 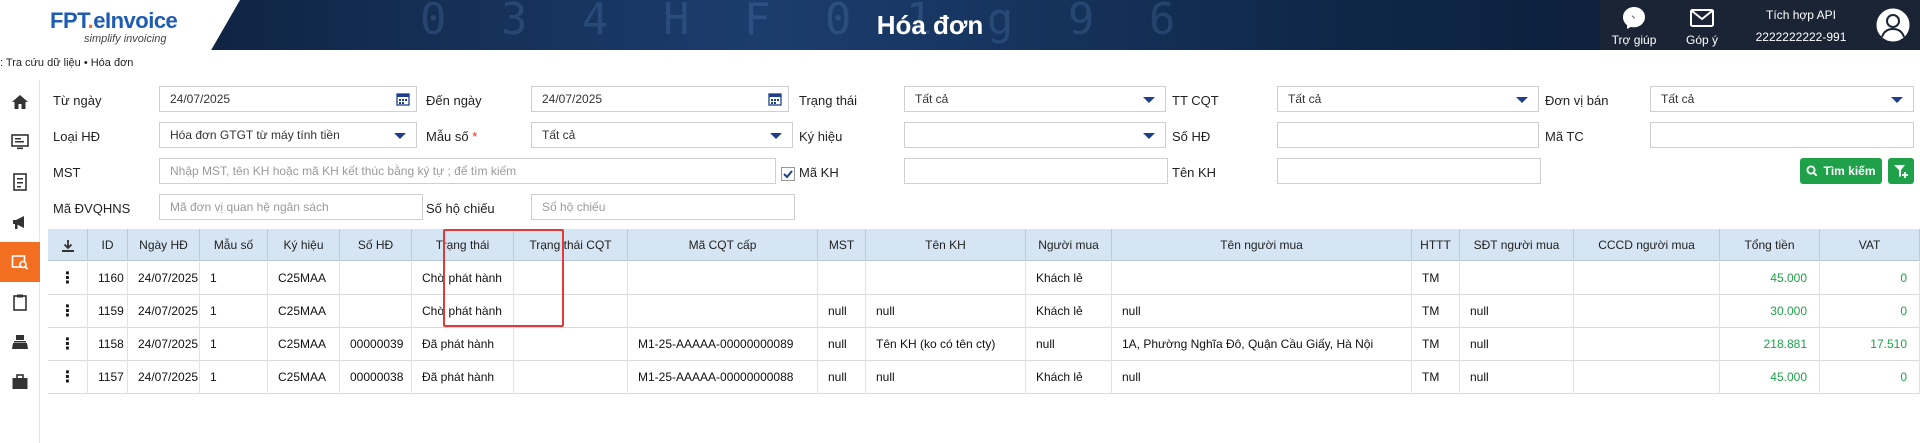 What do you see at coordinates (20, 262) in the screenshot?
I see `sidebar-item-invoice-search` at bounding box center [20, 262].